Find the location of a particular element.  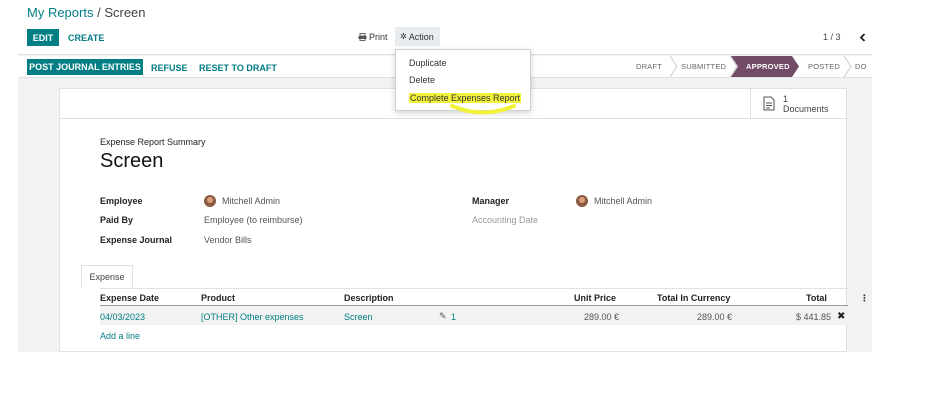

print-label: Print is located at coordinates (378, 37).